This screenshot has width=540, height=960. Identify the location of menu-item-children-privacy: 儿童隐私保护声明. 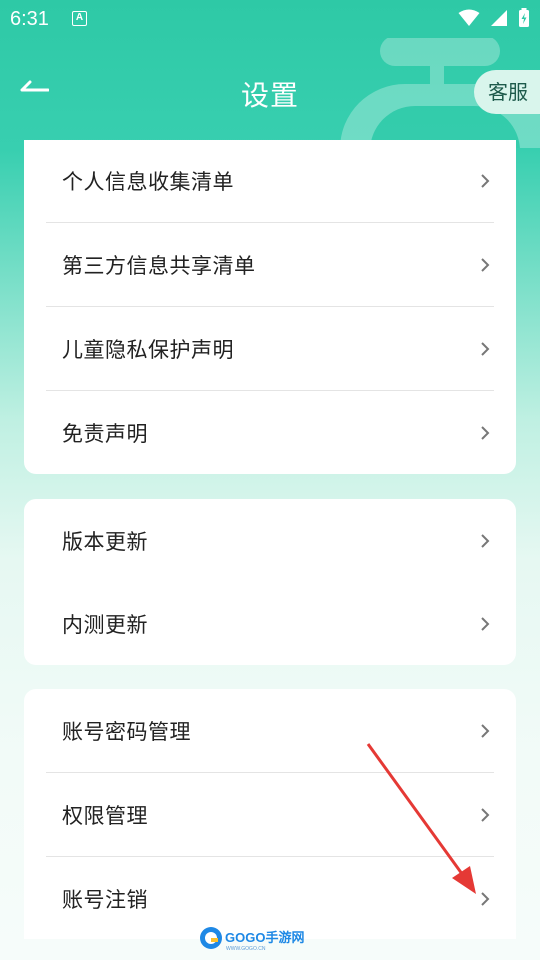
(270, 349).